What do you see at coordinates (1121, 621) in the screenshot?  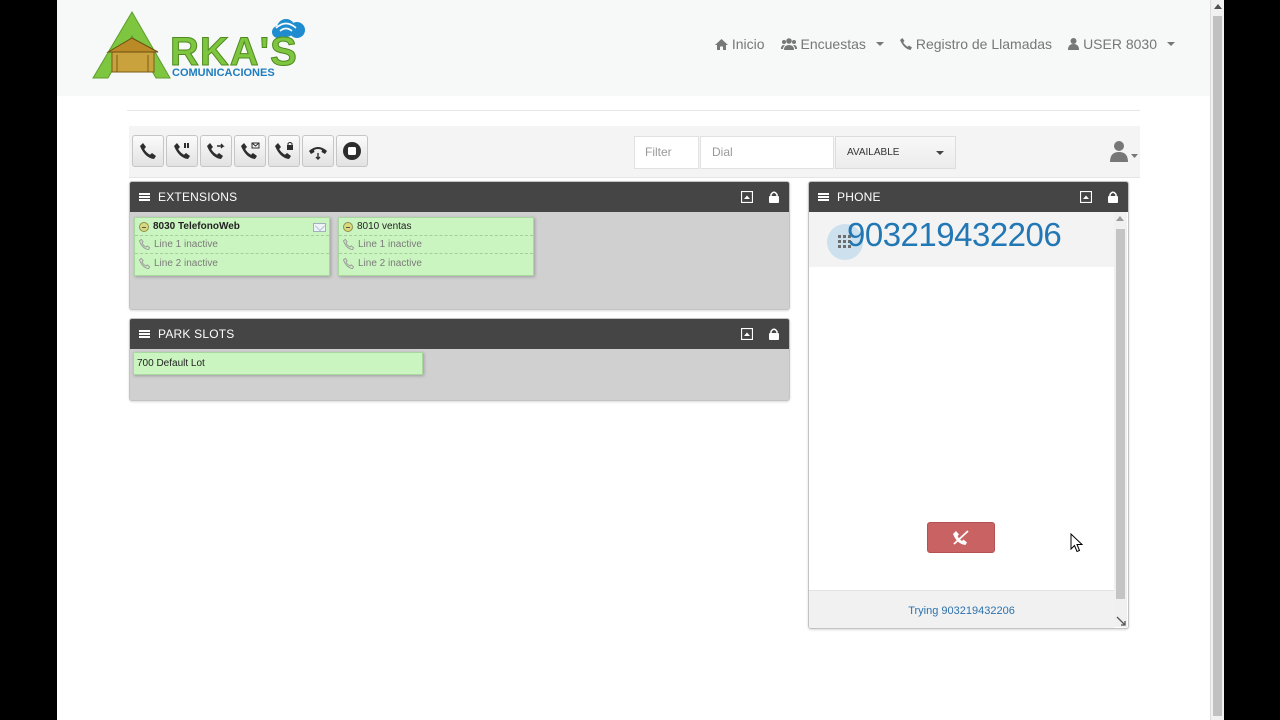 I see `resize-handle-icon` at bounding box center [1121, 621].